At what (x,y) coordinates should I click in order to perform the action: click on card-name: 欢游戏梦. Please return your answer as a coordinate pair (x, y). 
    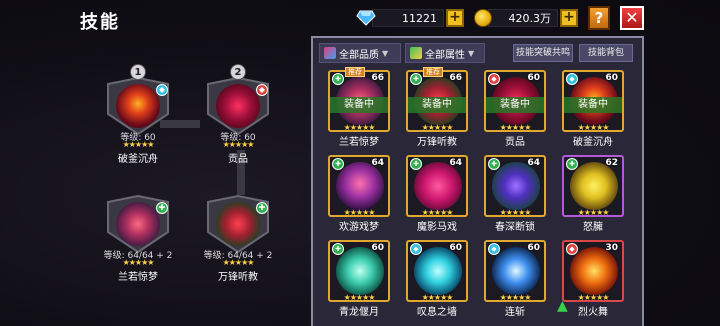
    Looking at the image, I should click on (359, 227).